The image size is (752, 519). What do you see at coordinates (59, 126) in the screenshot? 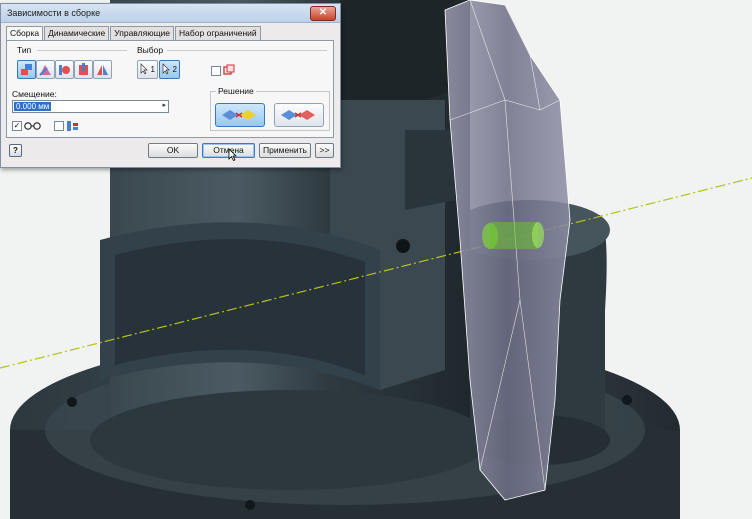
I see `predict-offset-checkbox` at bounding box center [59, 126].